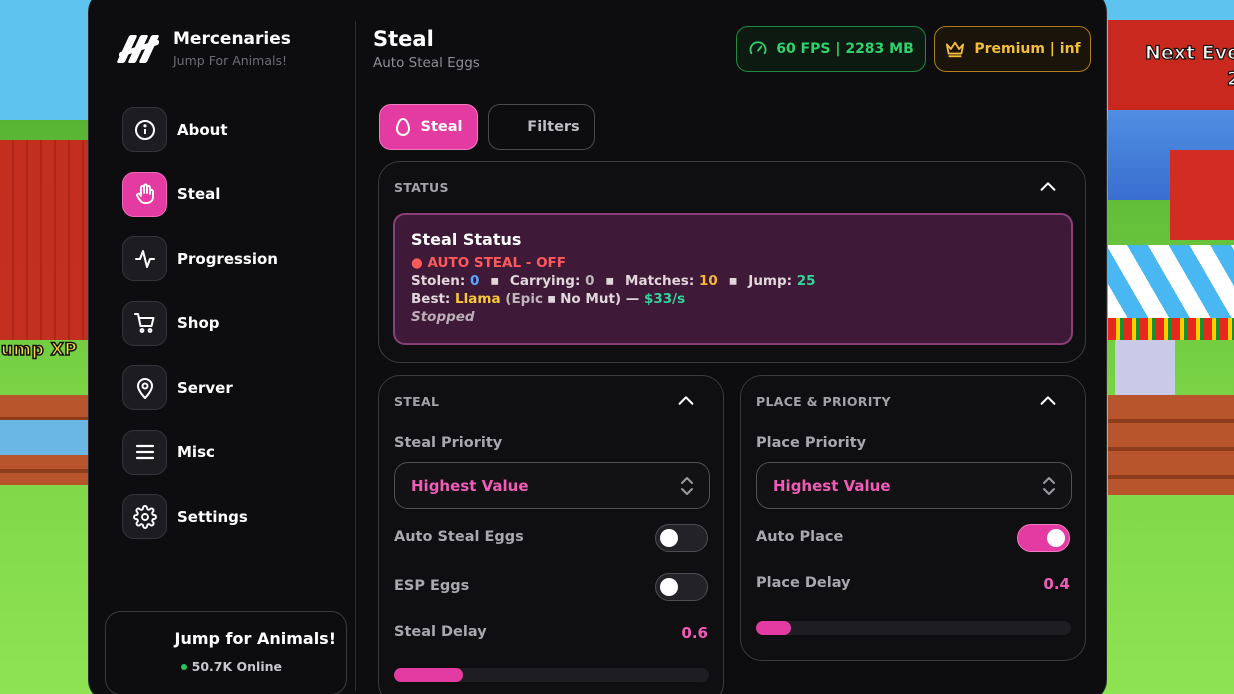 This screenshot has height=694, width=1234. I want to click on online-dot-icon, so click(183, 666).